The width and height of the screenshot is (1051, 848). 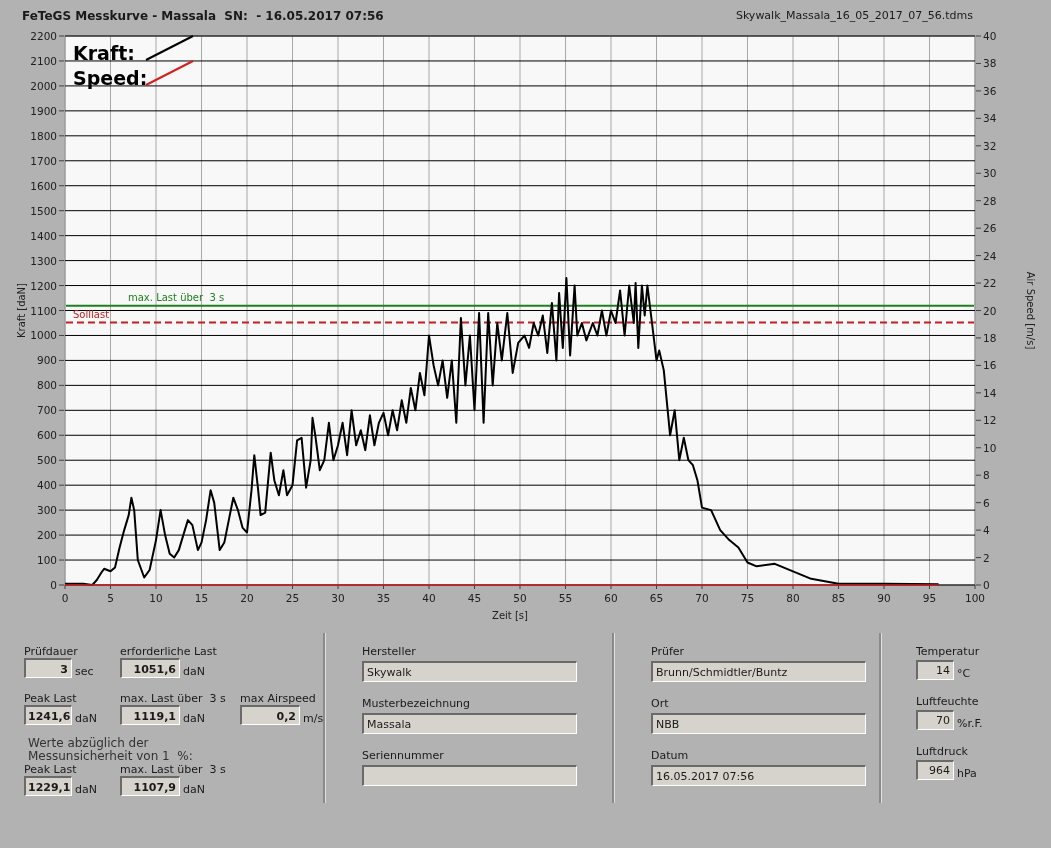 What do you see at coordinates (611, 598) in the screenshot?
I see `axis-tick-label: 60` at bounding box center [611, 598].